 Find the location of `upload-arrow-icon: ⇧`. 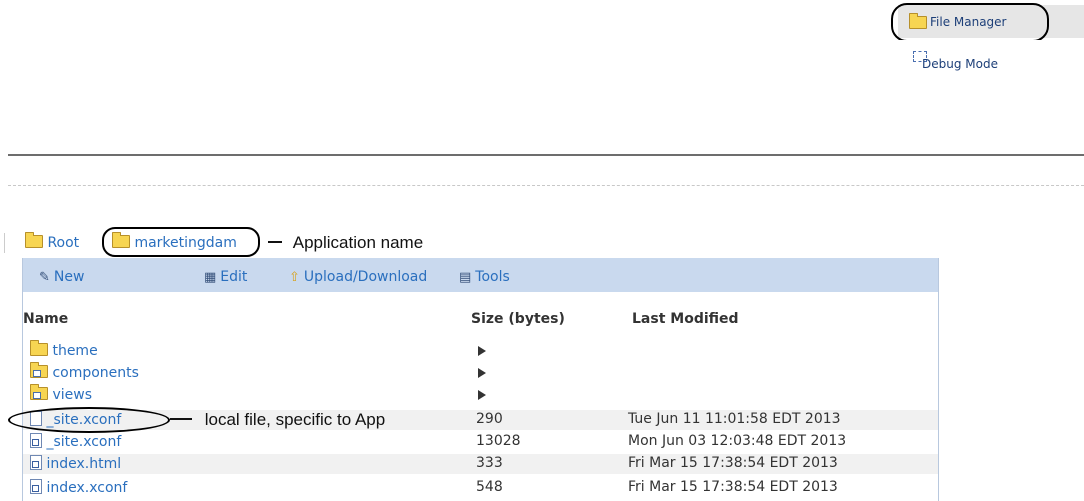

upload-arrow-icon: ⇧ is located at coordinates (294, 277).